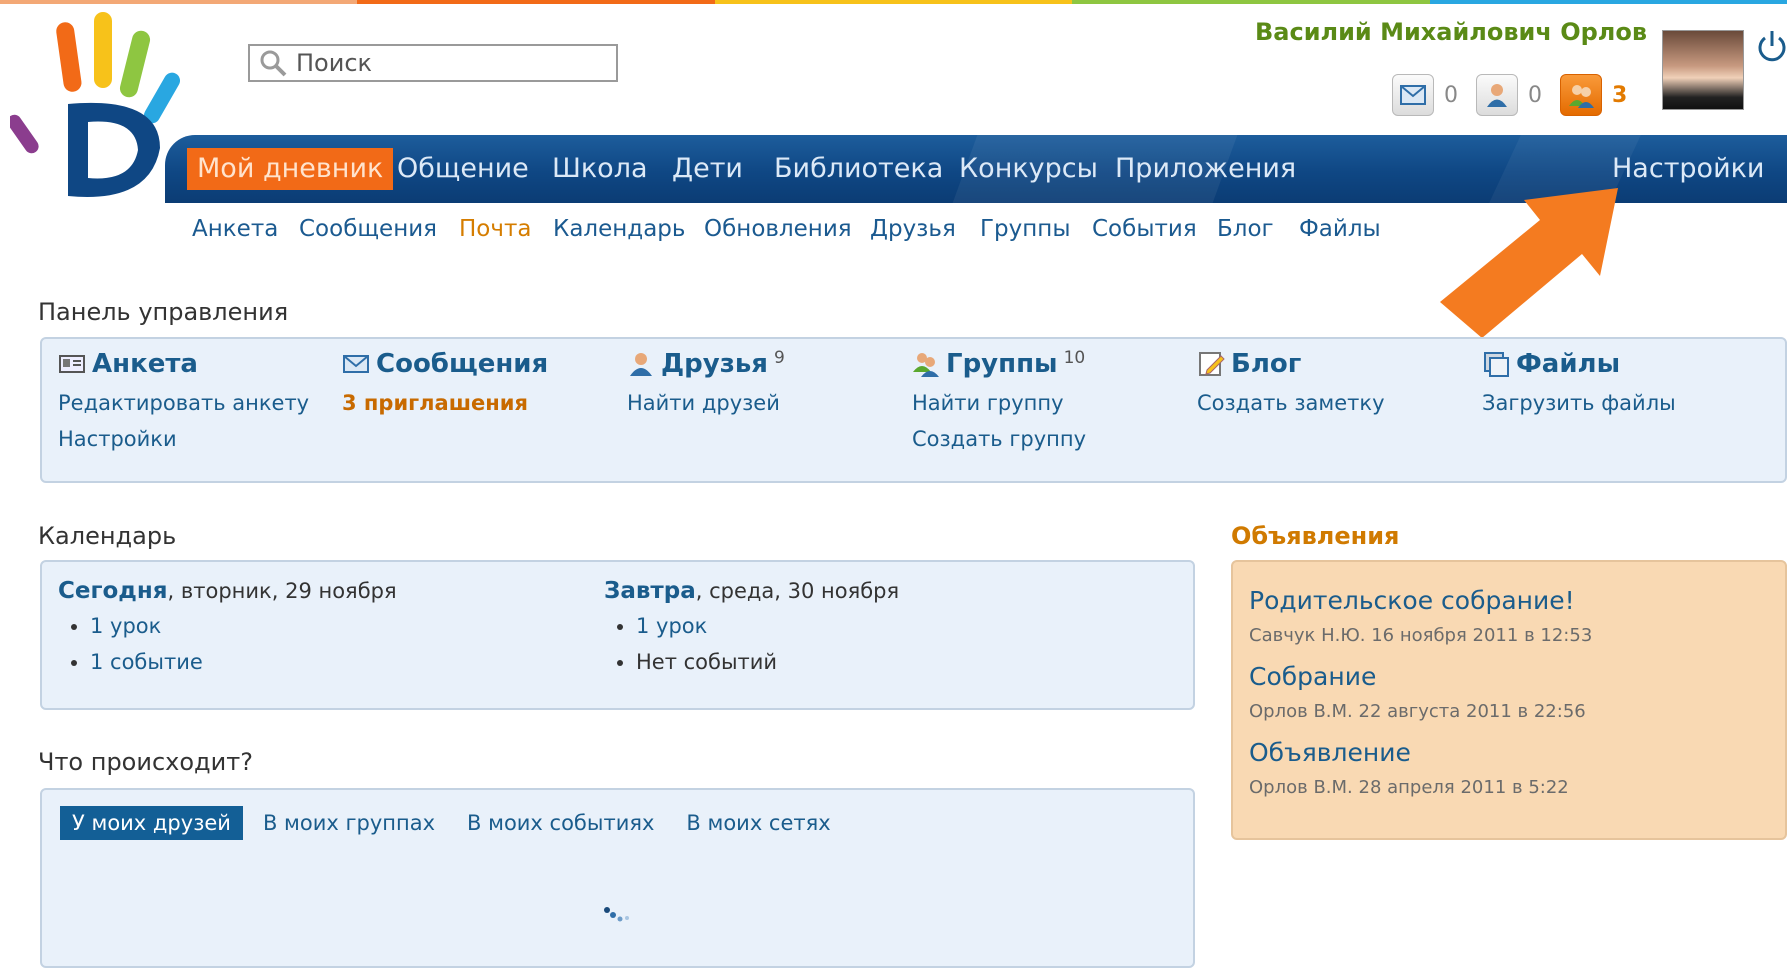 This screenshot has width=1787, height=968. What do you see at coordinates (290, 169) in the screenshot?
I see `nav-my-diary: Мой дневник` at bounding box center [290, 169].